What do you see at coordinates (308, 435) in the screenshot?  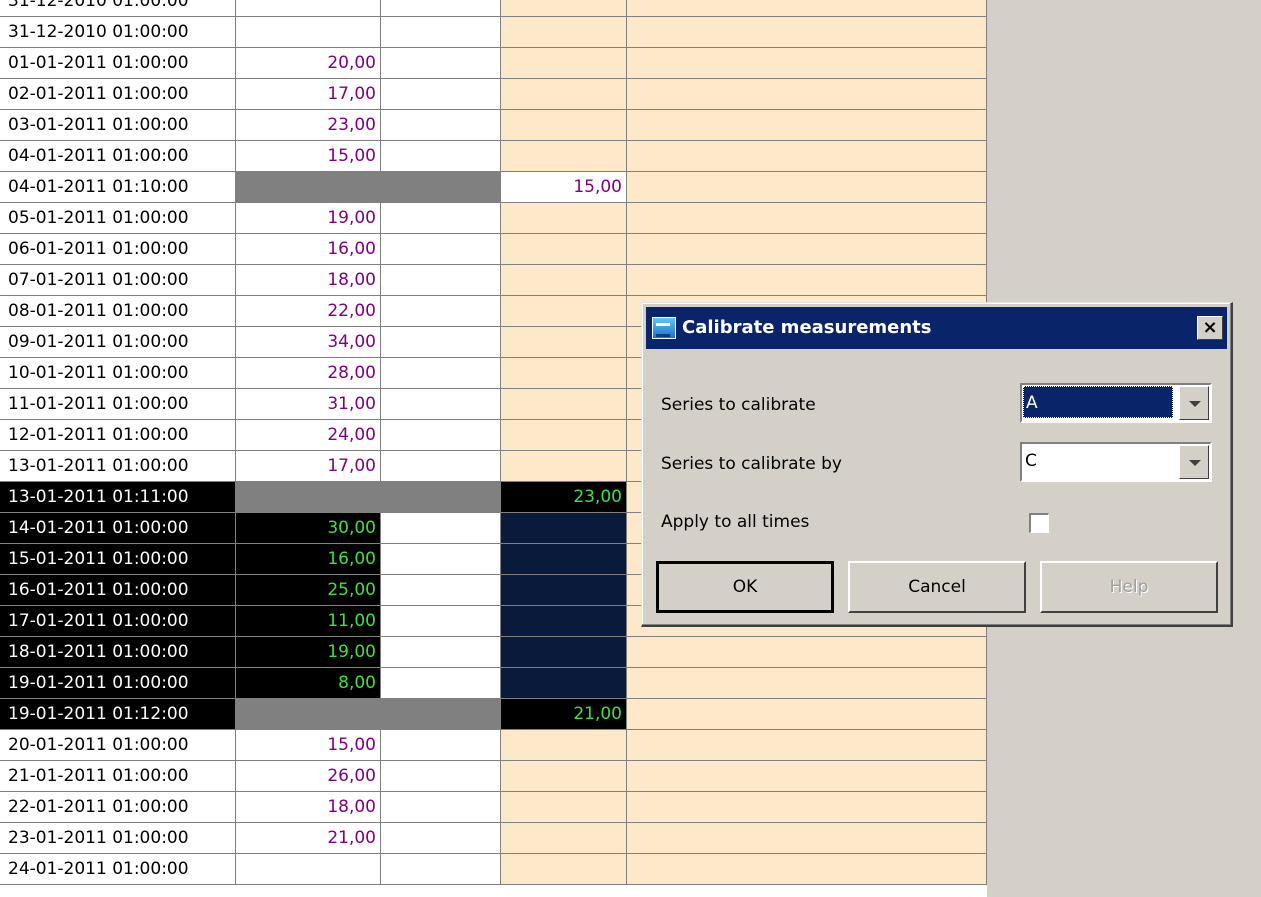 I see `series-a-cell: 24,00` at bounding box center [308, 435].